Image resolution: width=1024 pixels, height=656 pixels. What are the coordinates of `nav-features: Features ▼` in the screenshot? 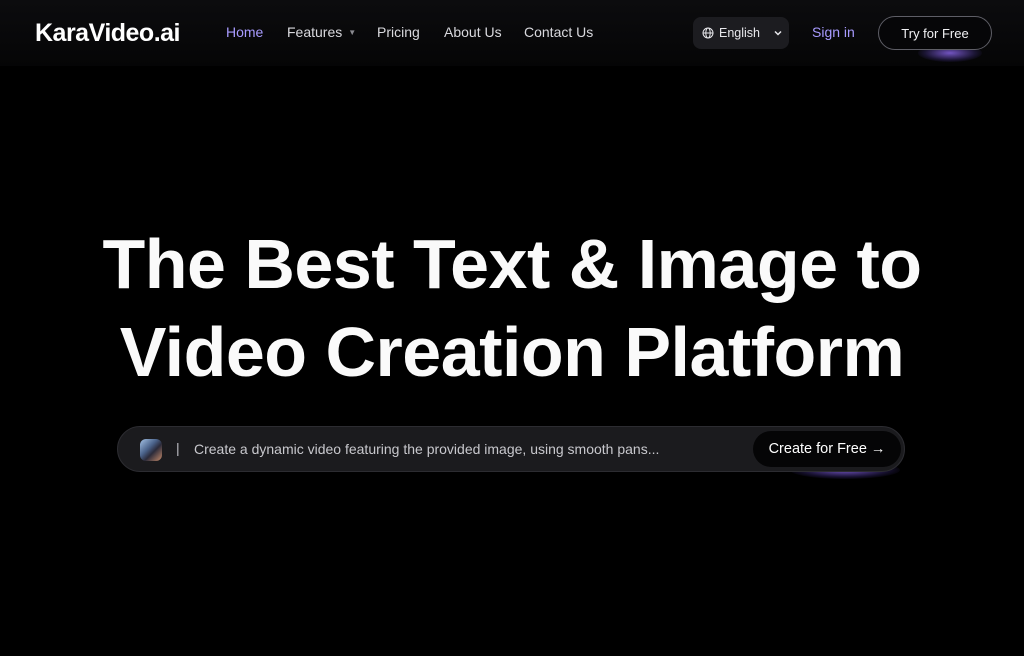 It's located at (321, 32).